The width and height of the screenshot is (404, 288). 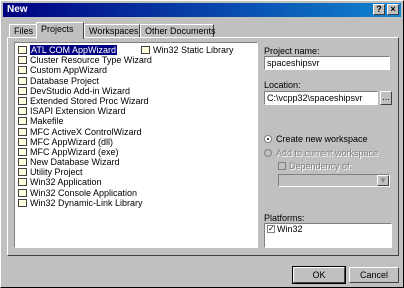 I want to click on title-bar: New ? ×, so click(x=202, y=10).